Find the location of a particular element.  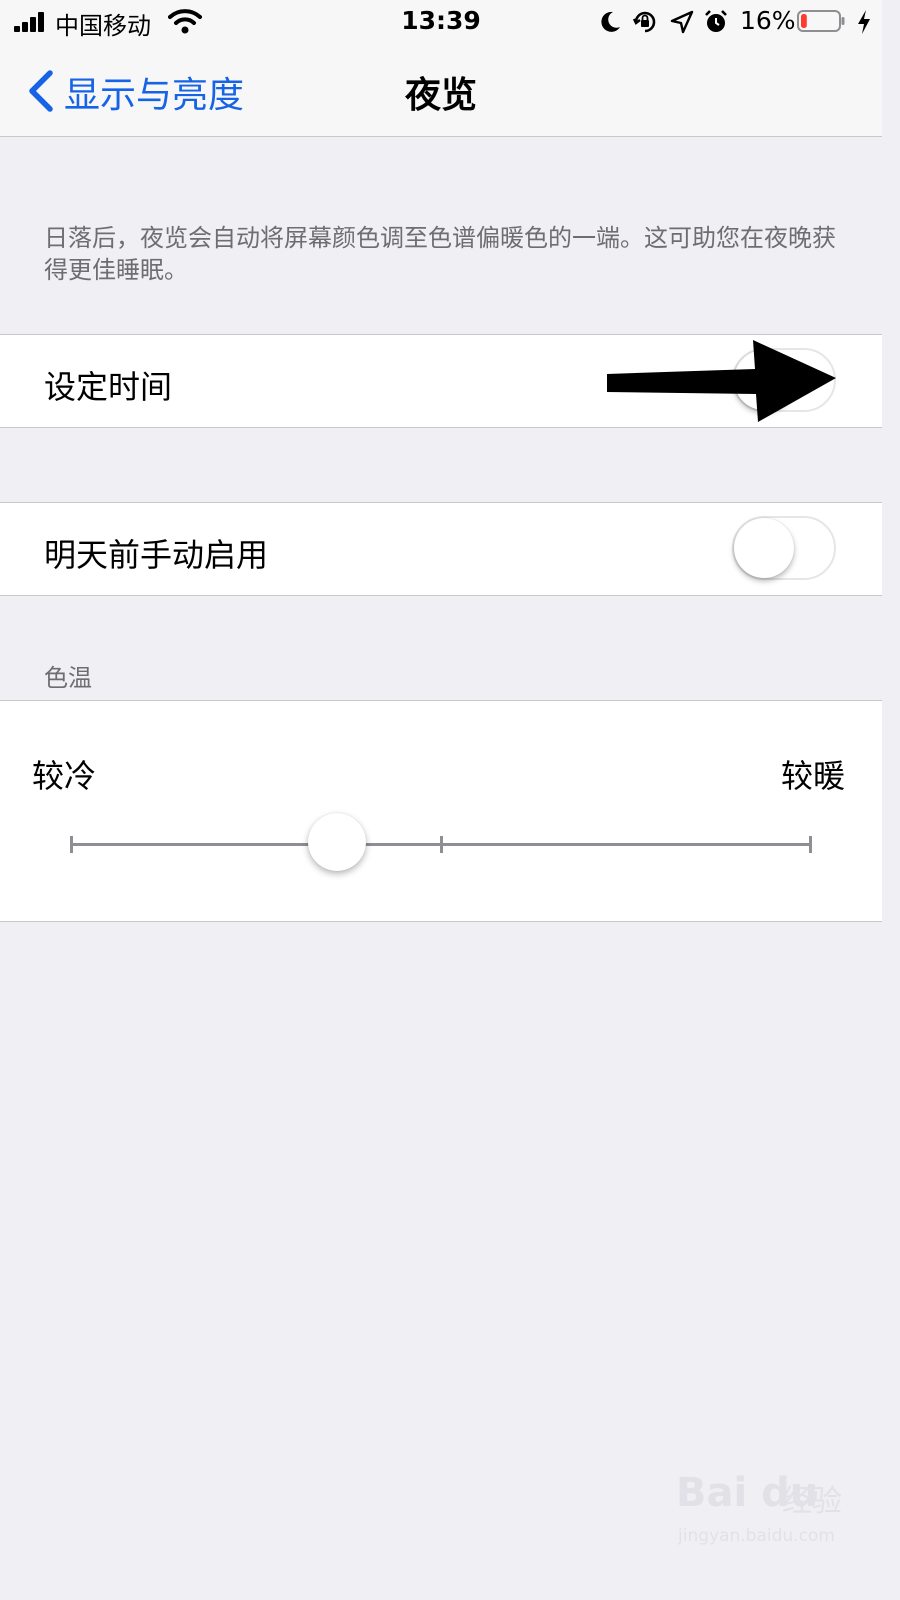

location-icon is located at coordinates (682, 22).